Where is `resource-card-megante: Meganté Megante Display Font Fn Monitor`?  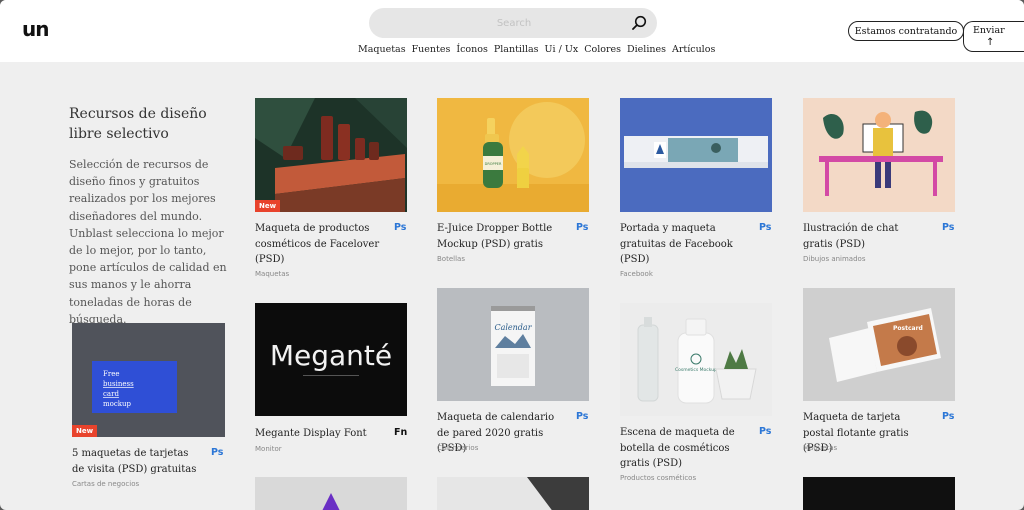 resource-card-megante: Meganté Megante Display Font Fn Monitor is located at coordinates (331, 380).